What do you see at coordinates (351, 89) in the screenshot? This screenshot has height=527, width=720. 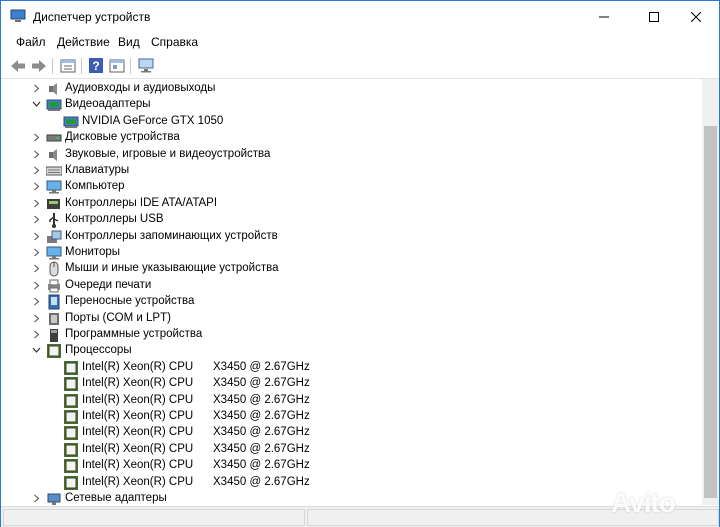 I see `tree-category: Аудиовходы и аудиовыходы` at bounding box center [351, 89].